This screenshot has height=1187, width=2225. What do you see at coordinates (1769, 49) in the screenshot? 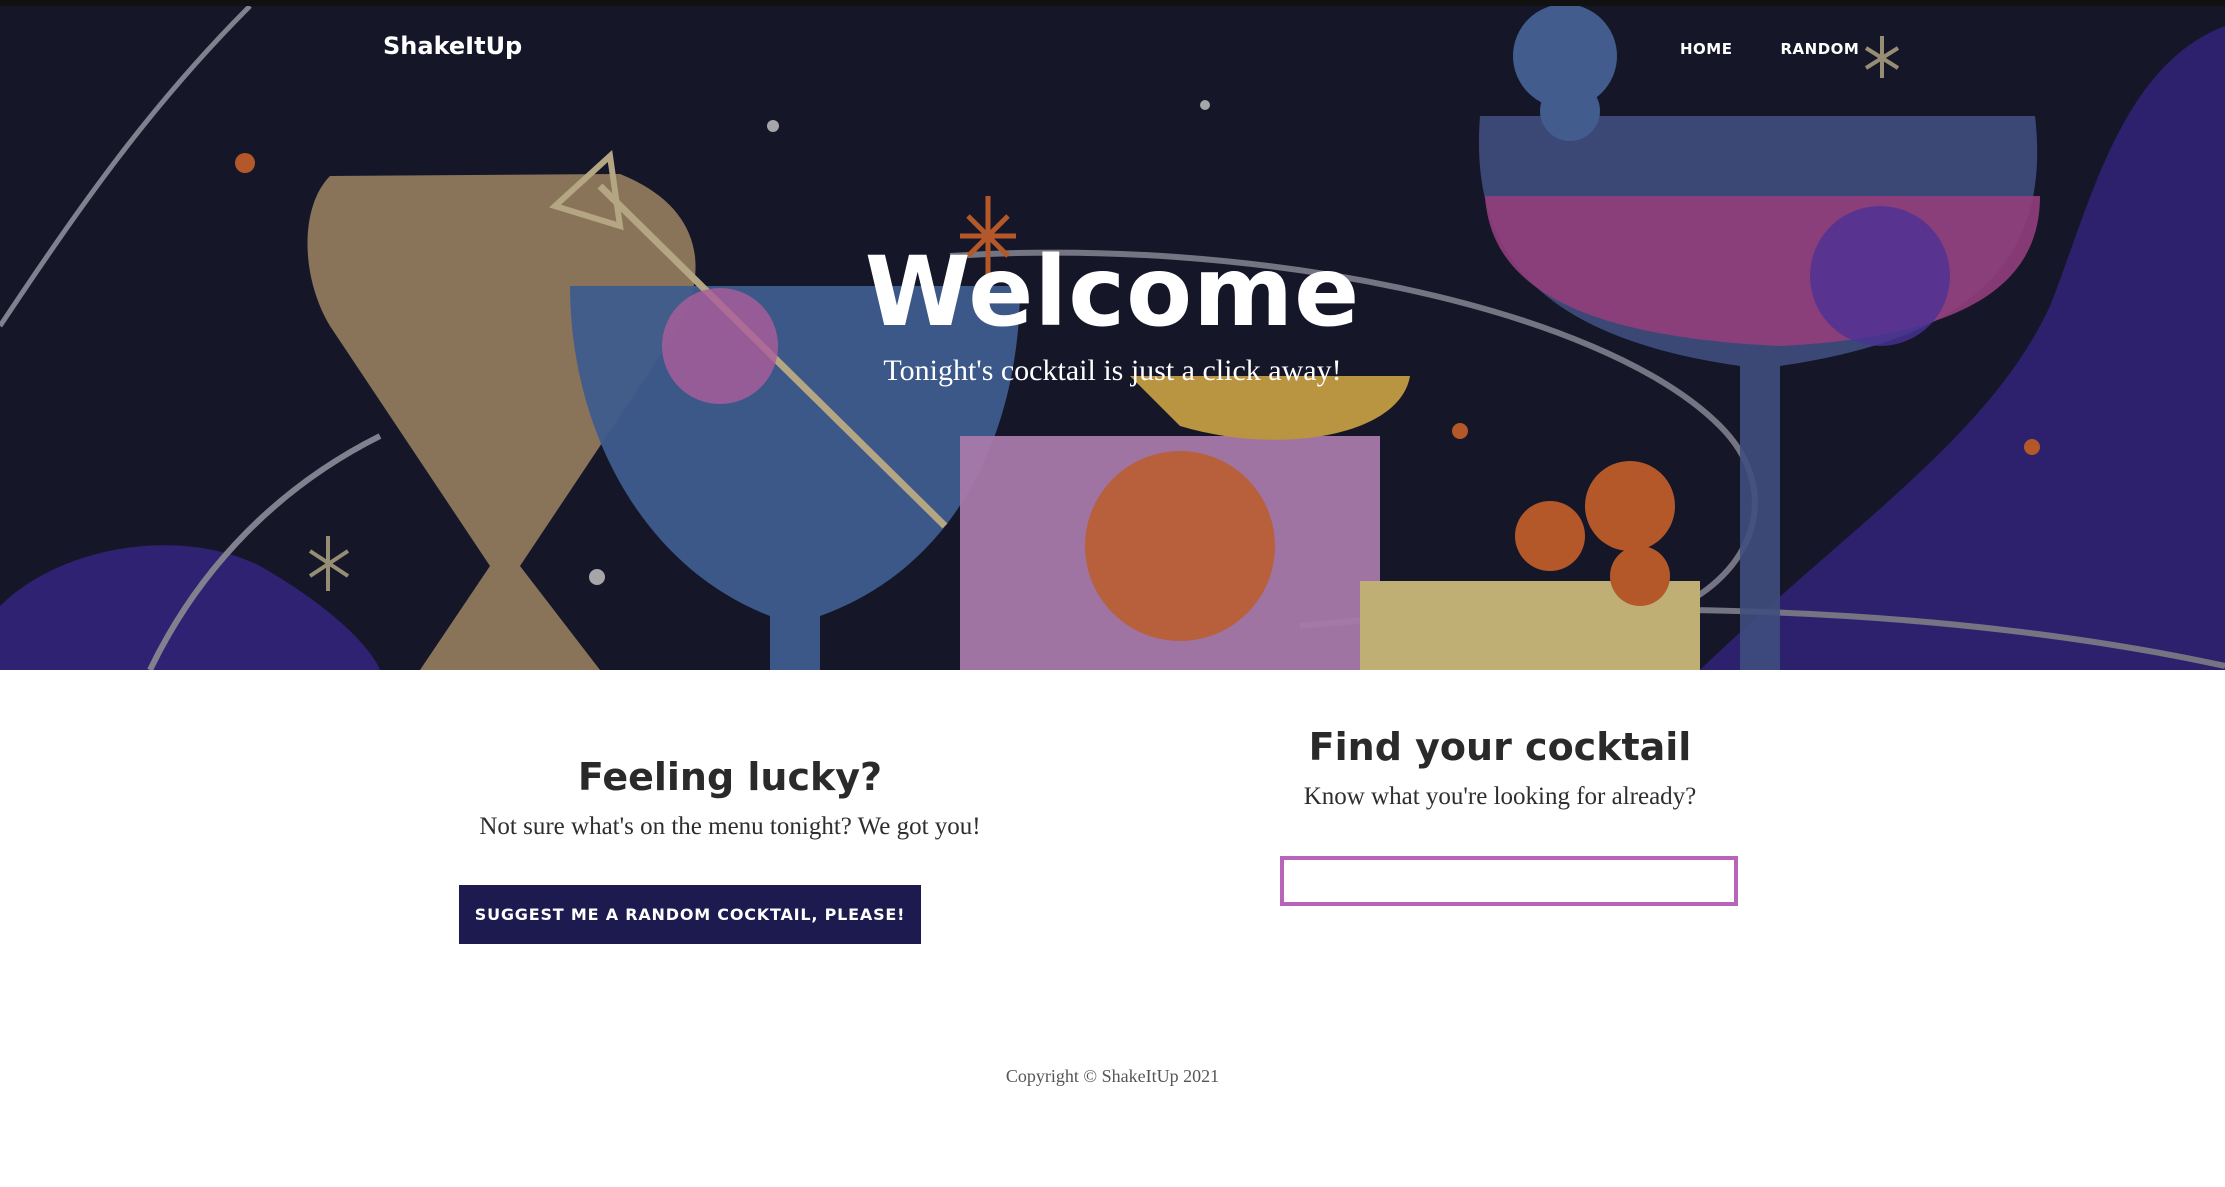
I see `main-nav: HOME RANDOM` at bounding box center [1769, 49].